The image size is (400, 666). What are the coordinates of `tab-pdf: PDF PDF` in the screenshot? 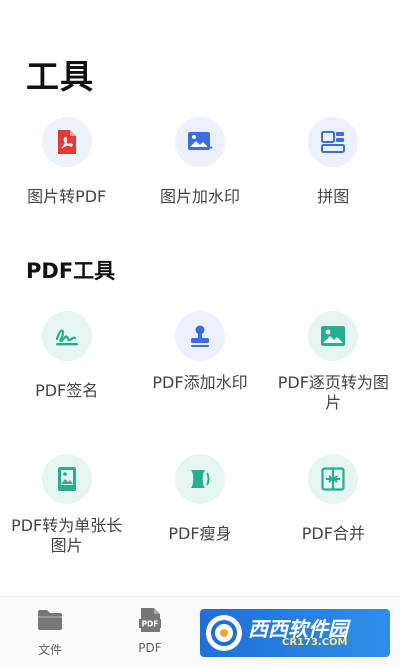 It's located at (150, 631).